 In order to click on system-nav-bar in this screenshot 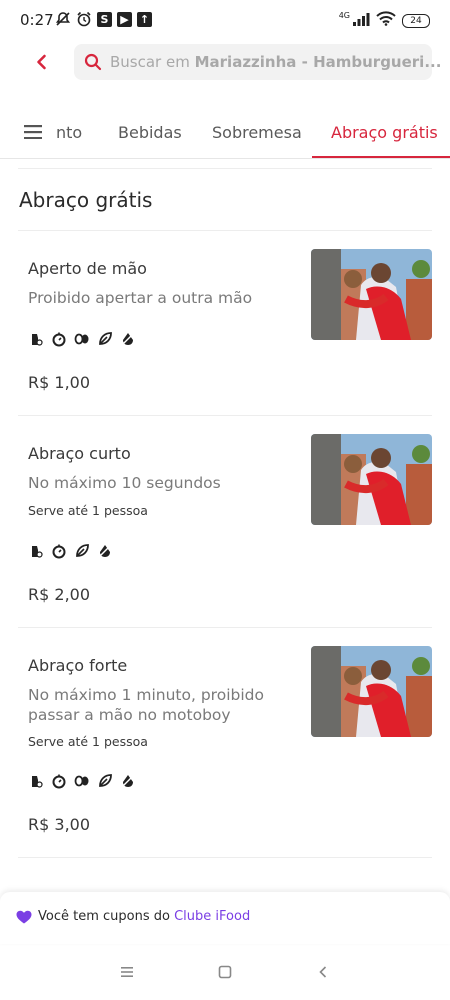, I will do `click(225, 973)`.